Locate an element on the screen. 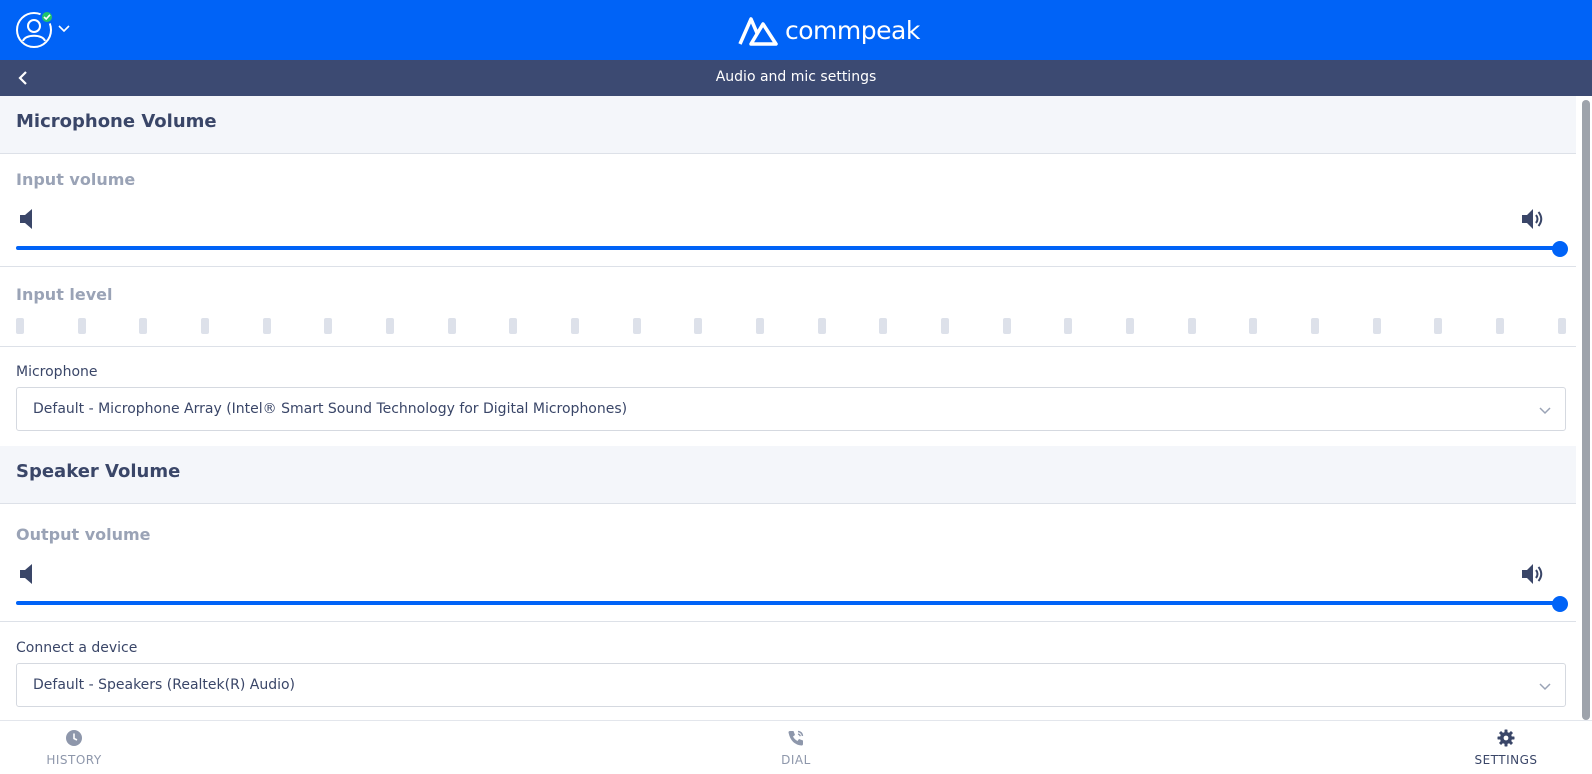 The width and height of the screenshot is (1592, 774). brand-name: commpeak is located at coordinates (852, 30).